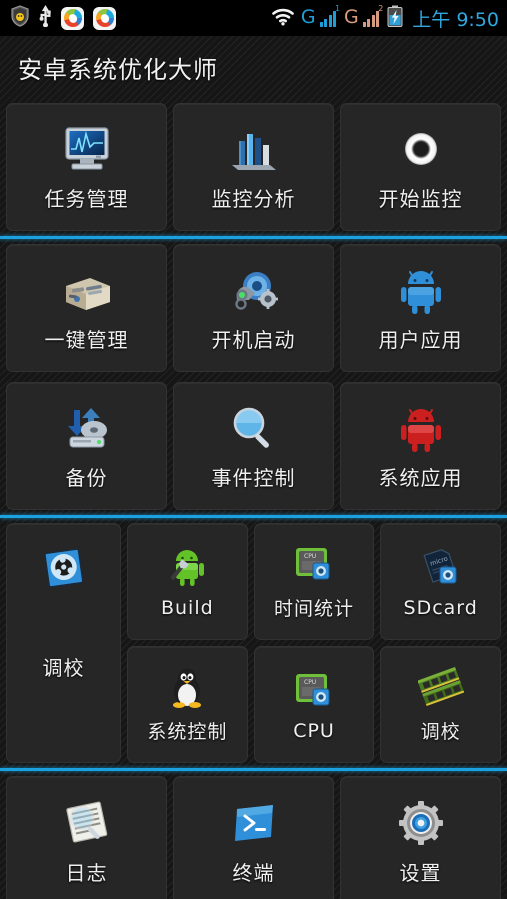 This screenshot has height=899, width=507. Describe the element at coordinates (86, 477) in the screenshot. I see `tile-label: 备份` at that location.